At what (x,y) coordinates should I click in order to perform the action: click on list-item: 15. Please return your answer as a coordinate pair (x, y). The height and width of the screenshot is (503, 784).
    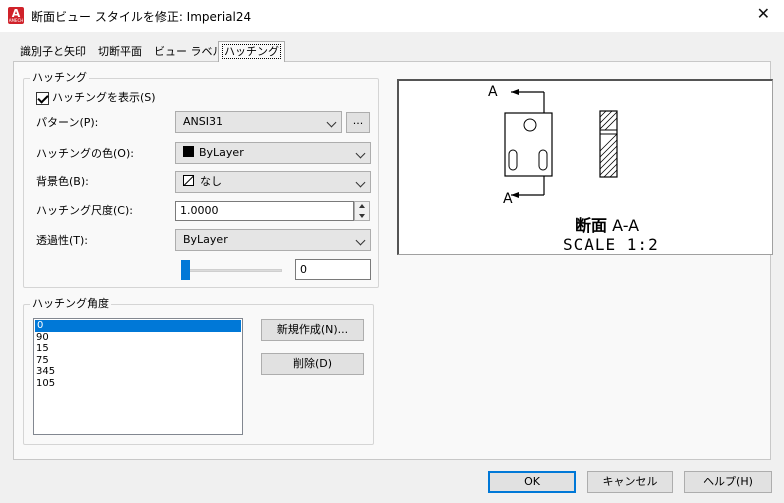
    Looking at the image, I should click on (138, 349).